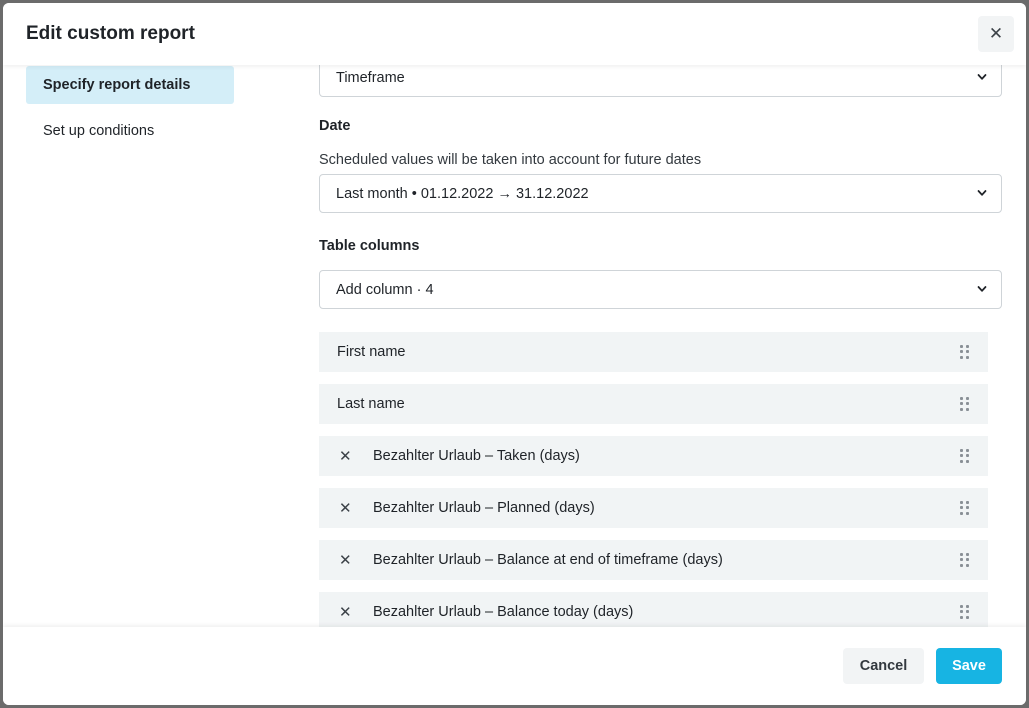  Describe the element at coordinates (371, 404) in the screenshot. I see `column-name: Last name` at that location.